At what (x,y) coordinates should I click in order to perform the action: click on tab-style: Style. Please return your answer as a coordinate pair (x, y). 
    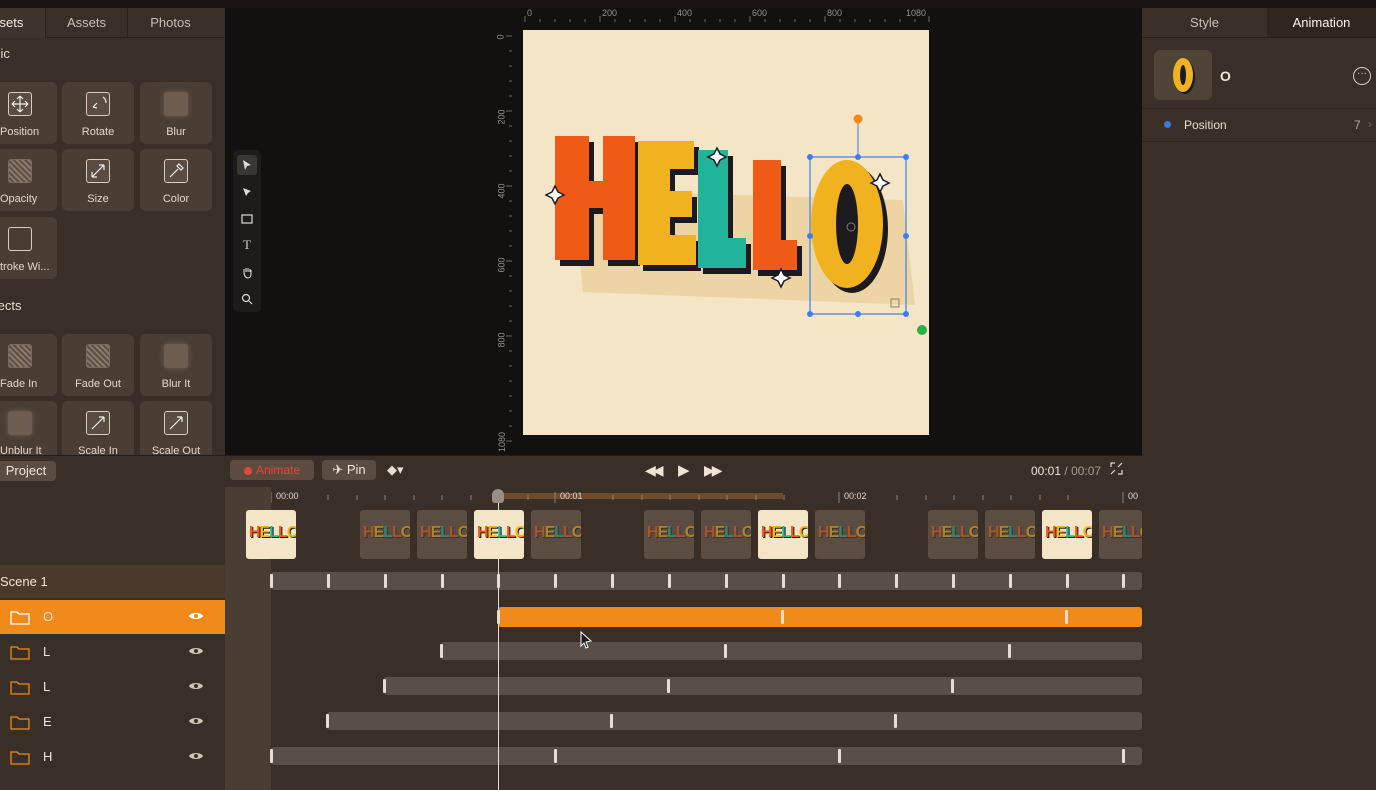
    Looking at the image, I should click on (1204, 22).